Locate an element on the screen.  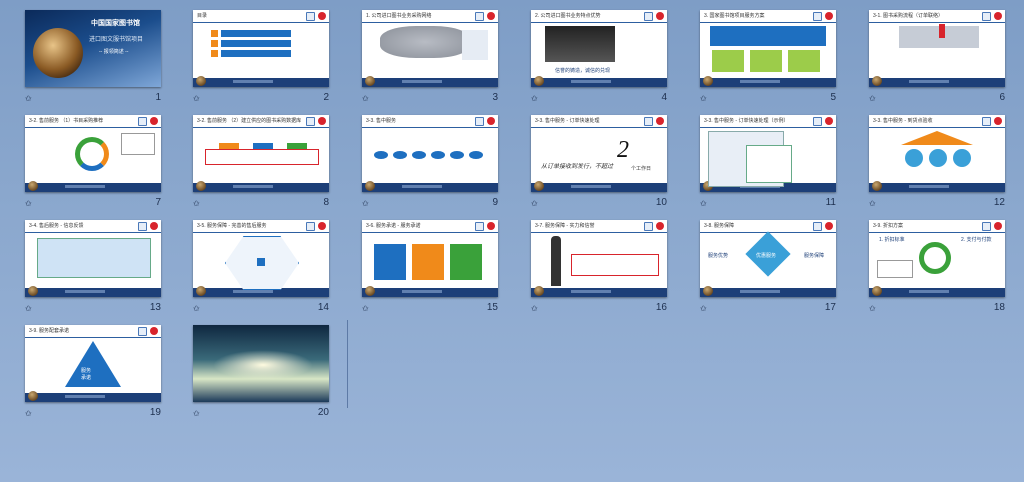
slide-number: 17 is located at coordinates (830, 307).